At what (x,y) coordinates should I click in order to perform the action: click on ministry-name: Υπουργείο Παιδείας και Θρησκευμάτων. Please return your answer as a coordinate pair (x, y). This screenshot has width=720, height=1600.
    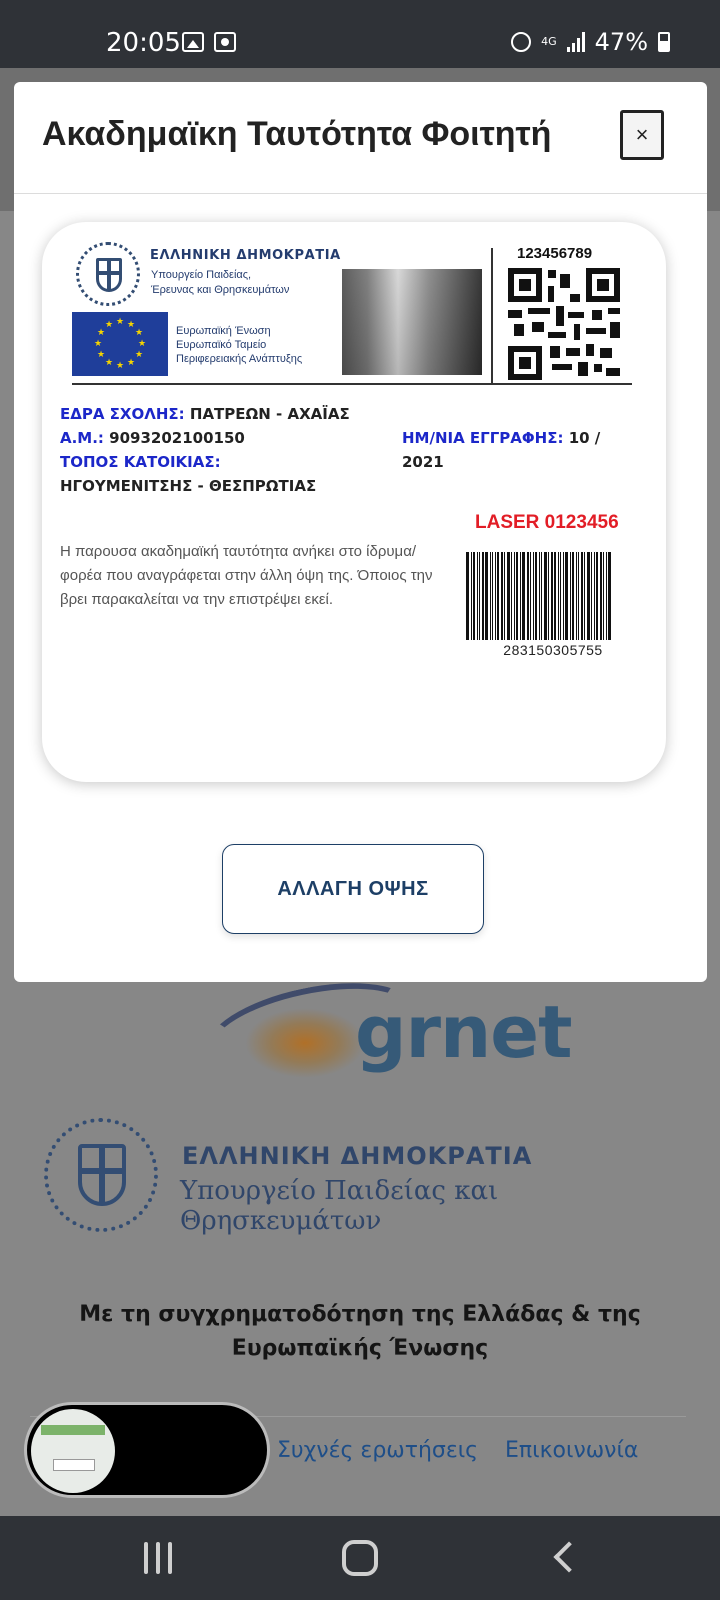
    Looking at the image, I should click on (339, 1206).